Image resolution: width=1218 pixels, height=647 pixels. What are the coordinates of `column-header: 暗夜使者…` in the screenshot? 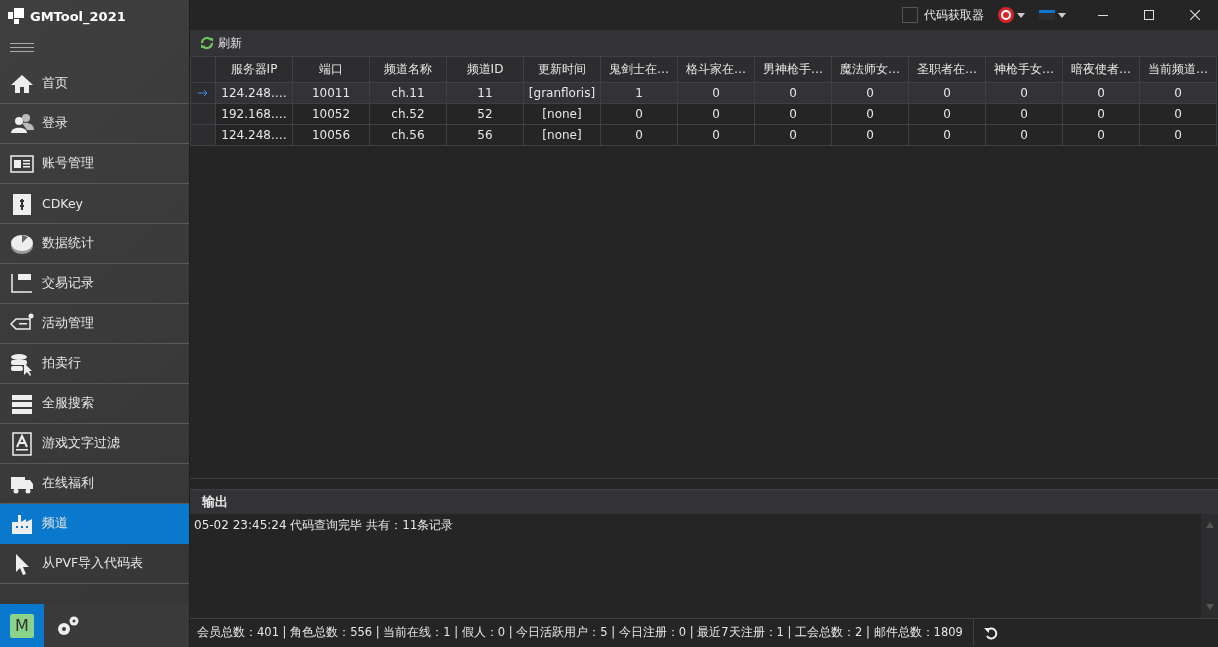 It's located at (1101, 69).